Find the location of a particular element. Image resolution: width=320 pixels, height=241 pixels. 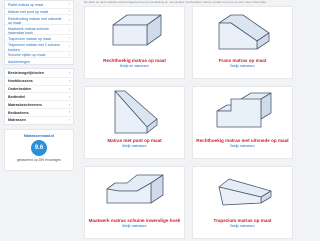

sidebar-item-schuine-inwendige-hoek: Maatwerk matras schuine inwendige hoek › is located at coordinates (39, 29).